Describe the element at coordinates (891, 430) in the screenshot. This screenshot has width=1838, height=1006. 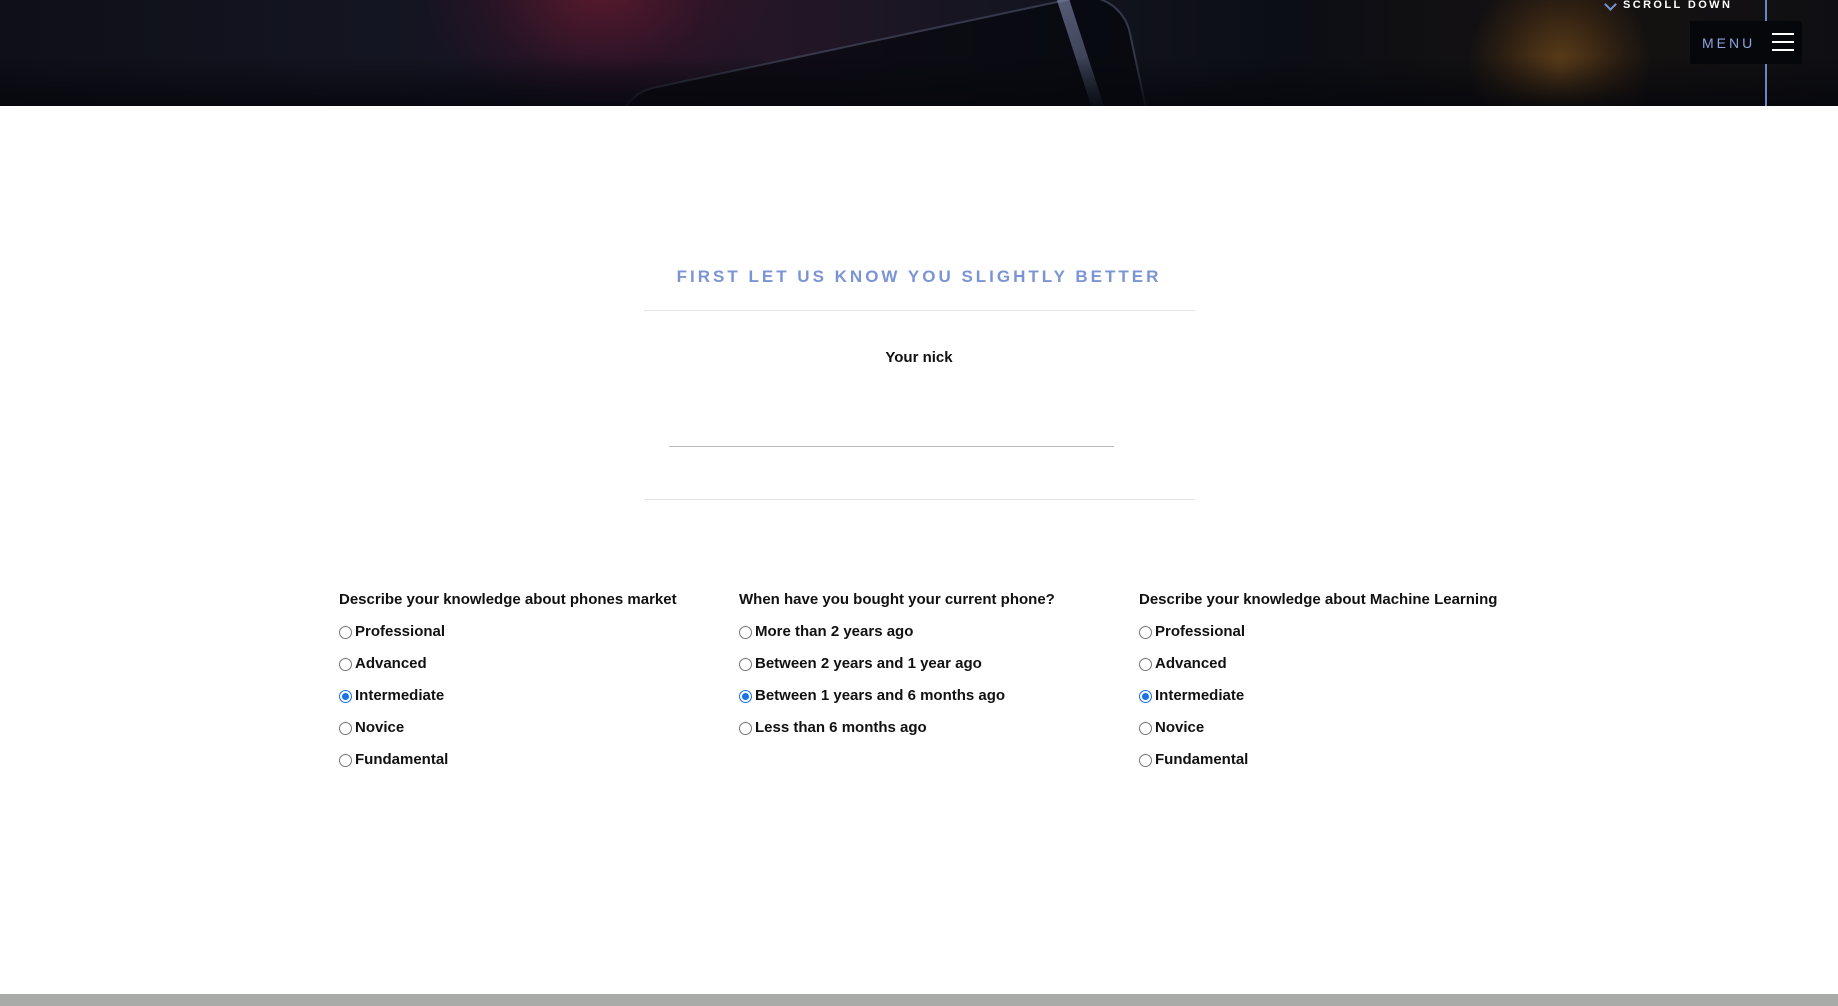
I see `nick-input` at that location.